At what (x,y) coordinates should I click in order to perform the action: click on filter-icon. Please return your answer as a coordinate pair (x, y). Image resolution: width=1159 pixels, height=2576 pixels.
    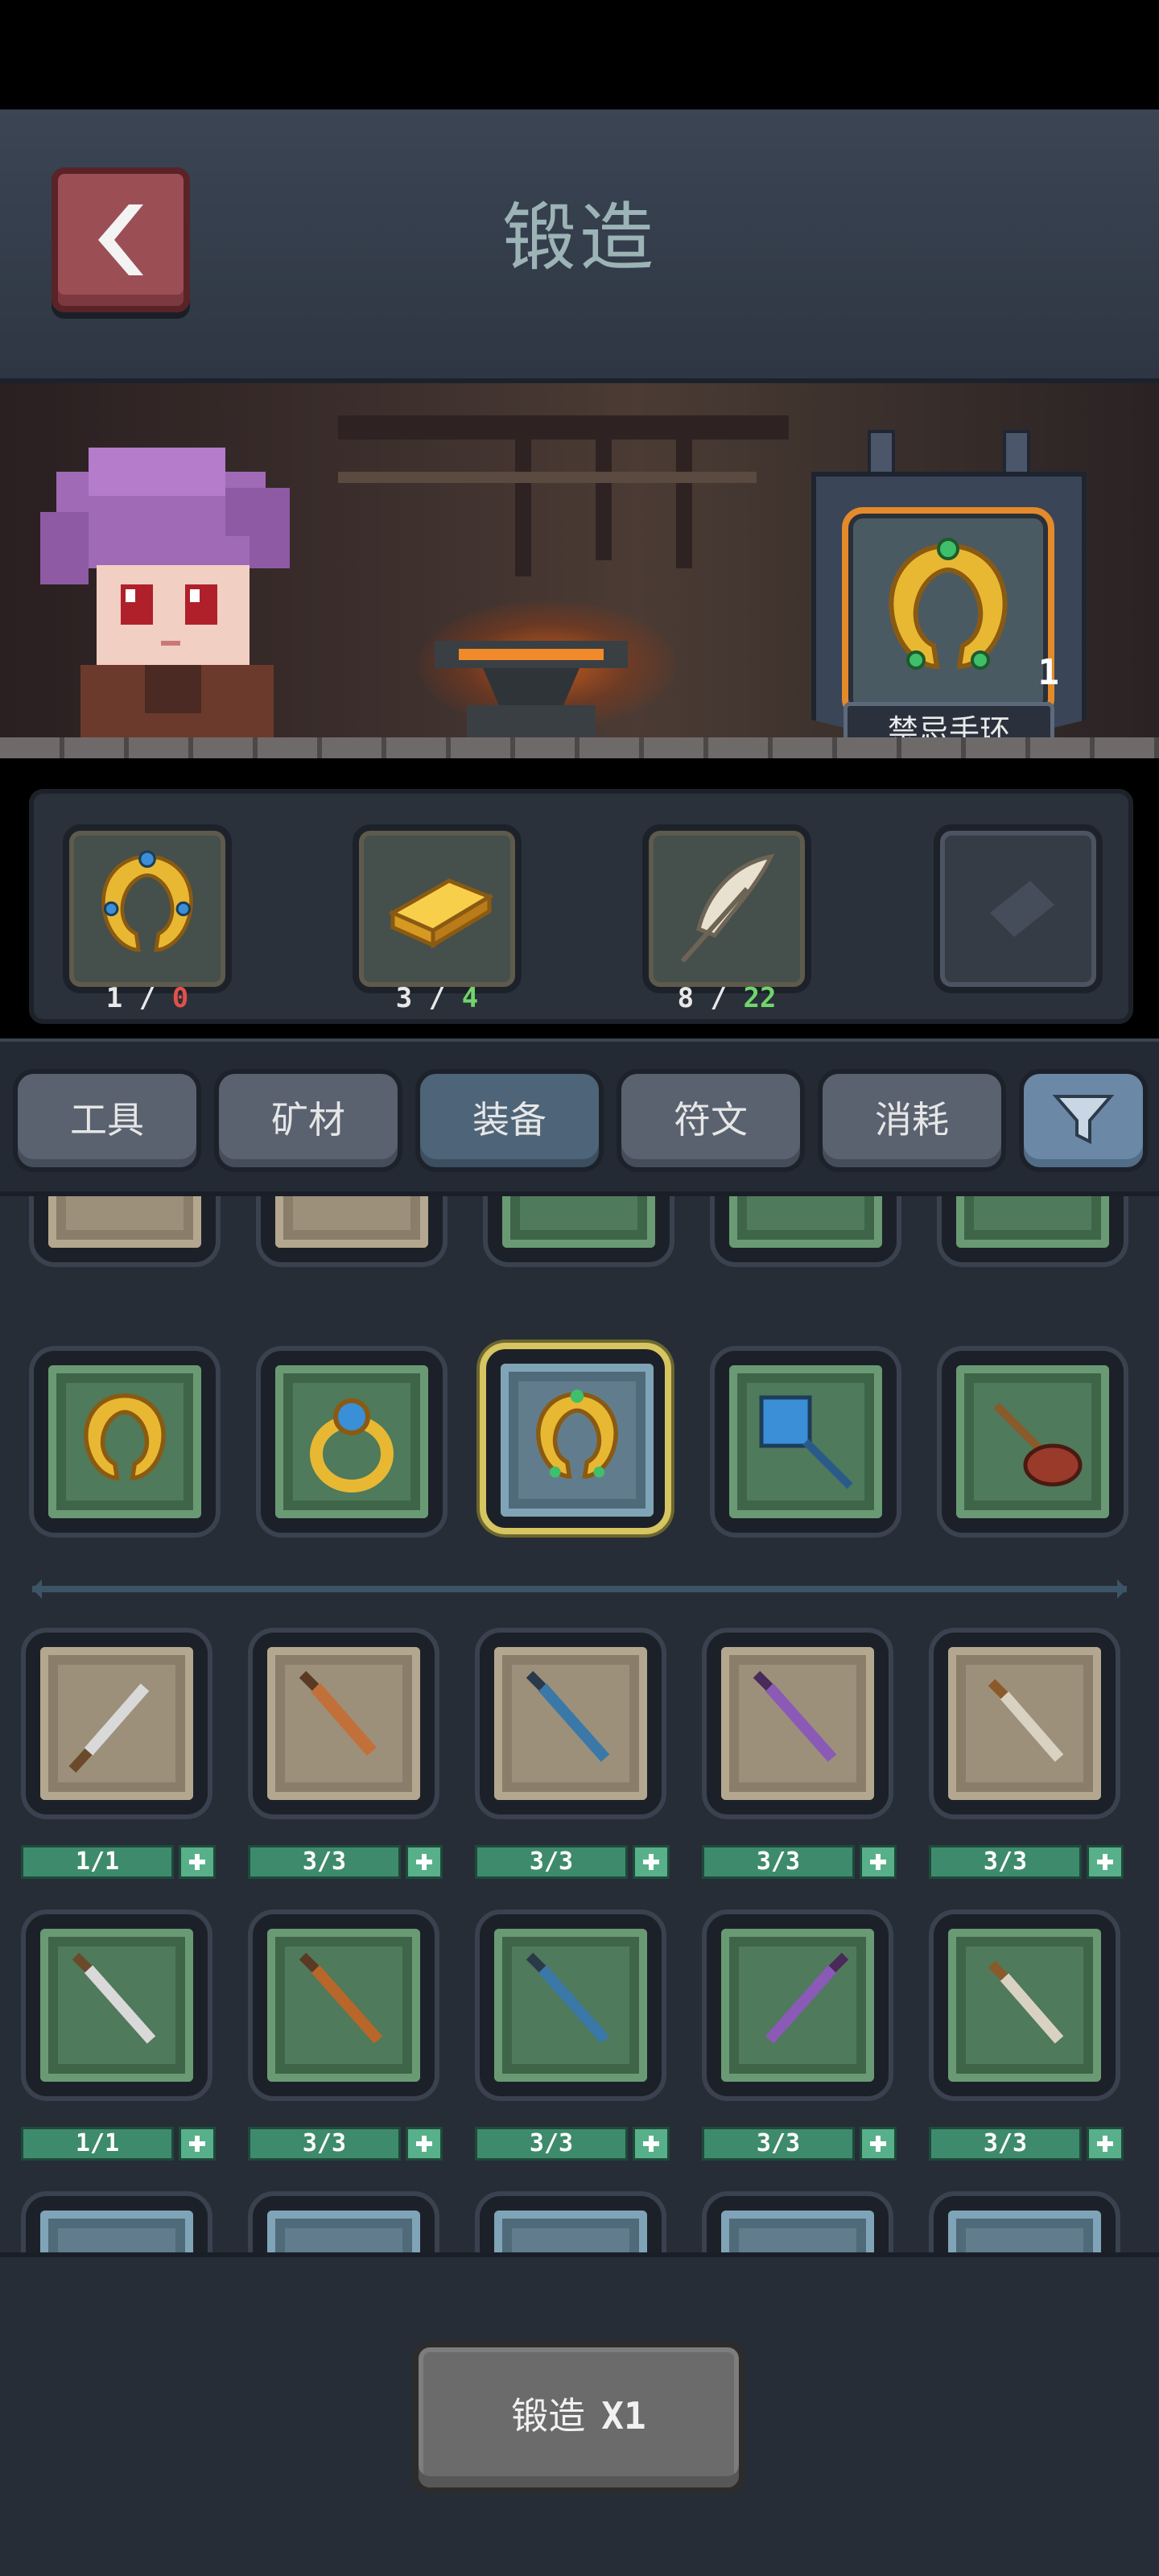
    Looking at the image, I should click on (1083, 1120).